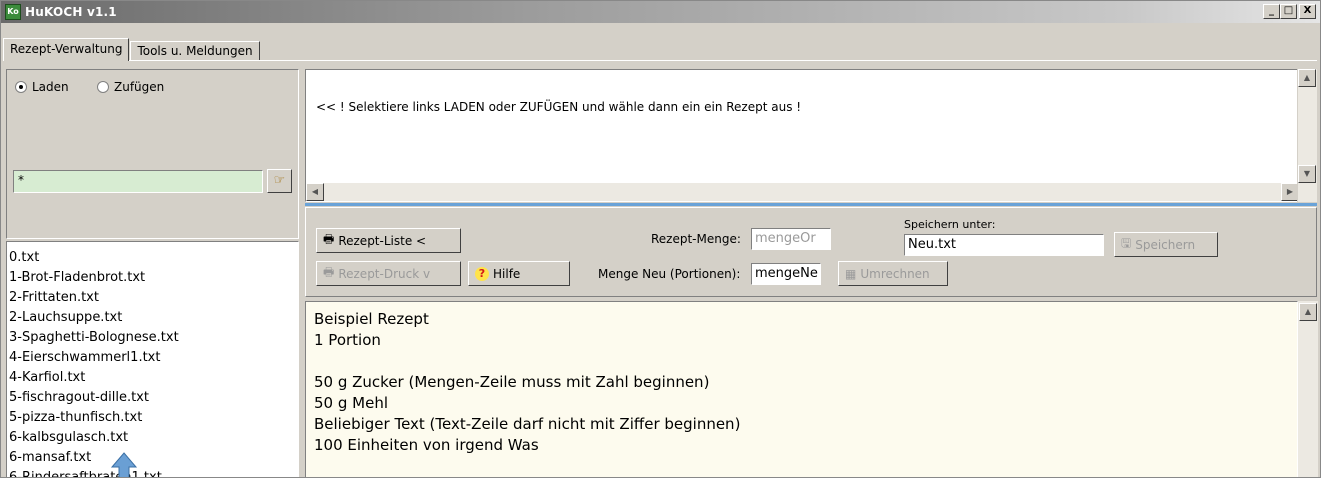 The image size is (1321, 478). I want to click on pointer-arrow-icon, so click(124, 464).